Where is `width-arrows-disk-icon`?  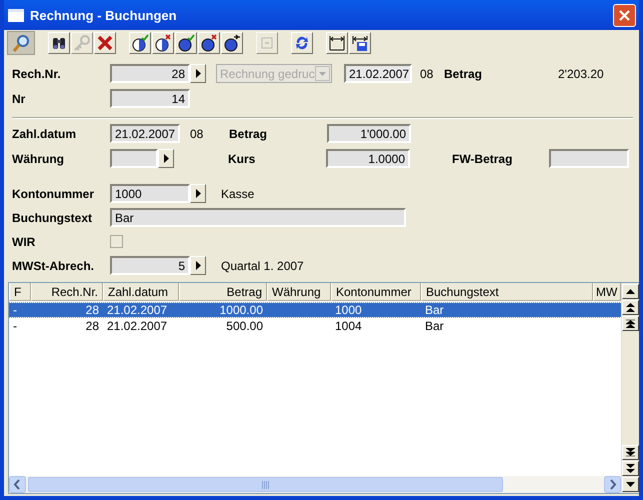
width-arrows-disk-icon is located at coordinates (360, 43).